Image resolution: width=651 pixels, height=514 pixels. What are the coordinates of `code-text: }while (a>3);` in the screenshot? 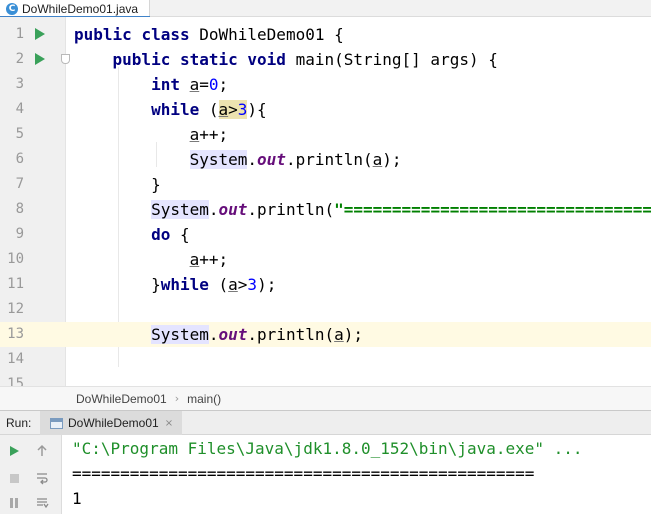 It's located at (214, 284).